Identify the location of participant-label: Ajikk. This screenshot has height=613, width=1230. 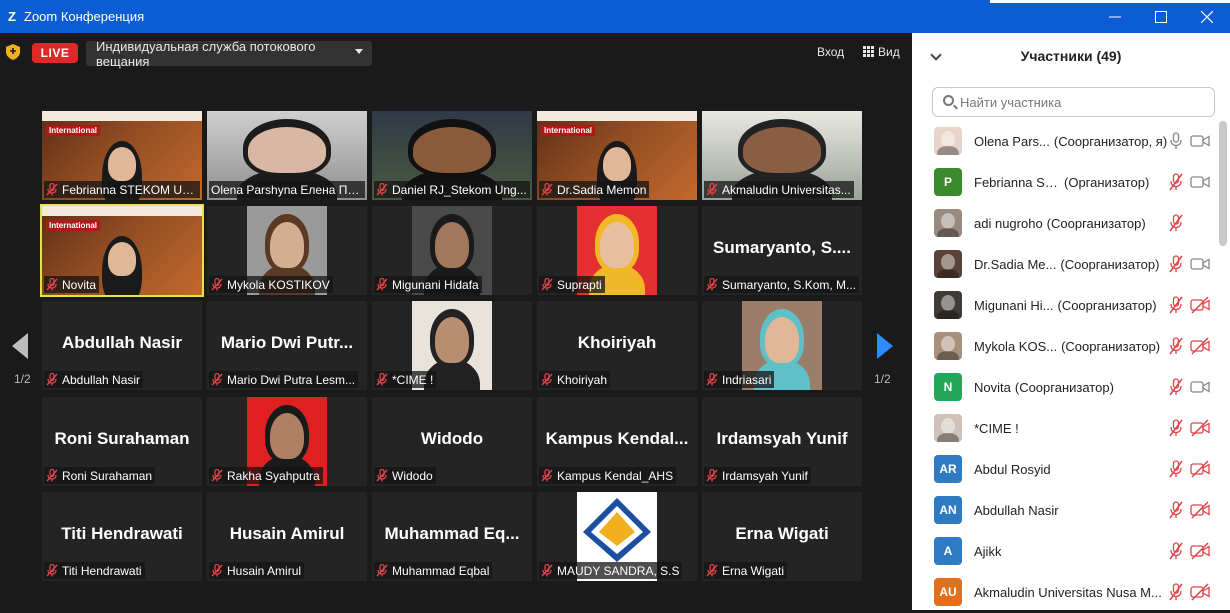
(987, 551).